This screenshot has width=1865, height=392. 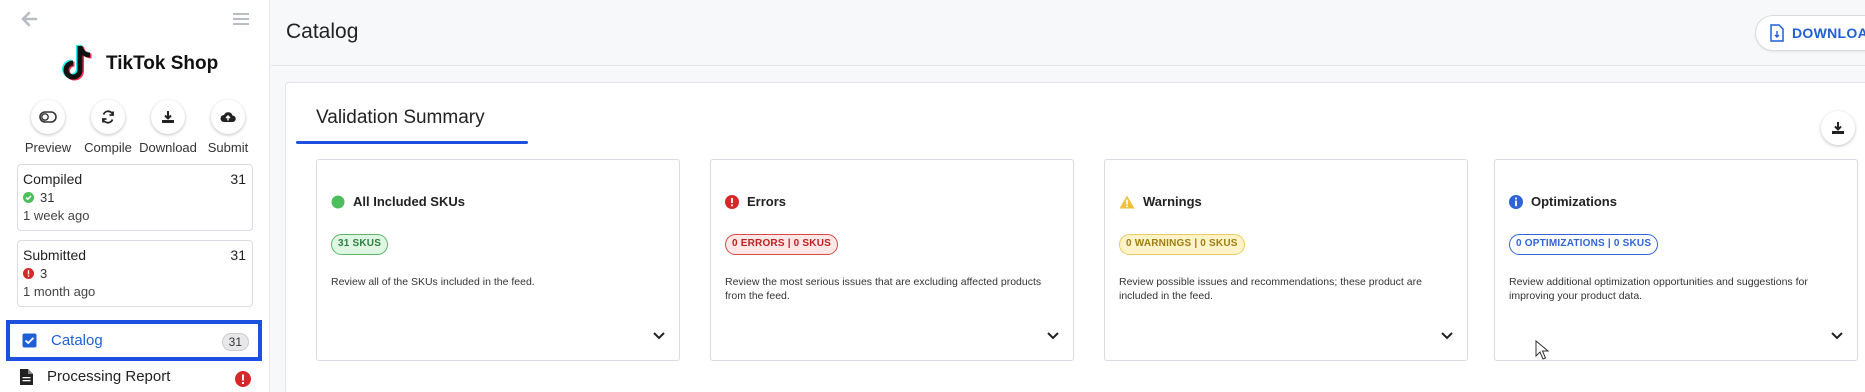 What do you see at coordinates (1182, 244) in the screenshot?
I see `warnings-pill: 0 WARNINGS | 0 SKUS` at bounding box center [1182, 244].